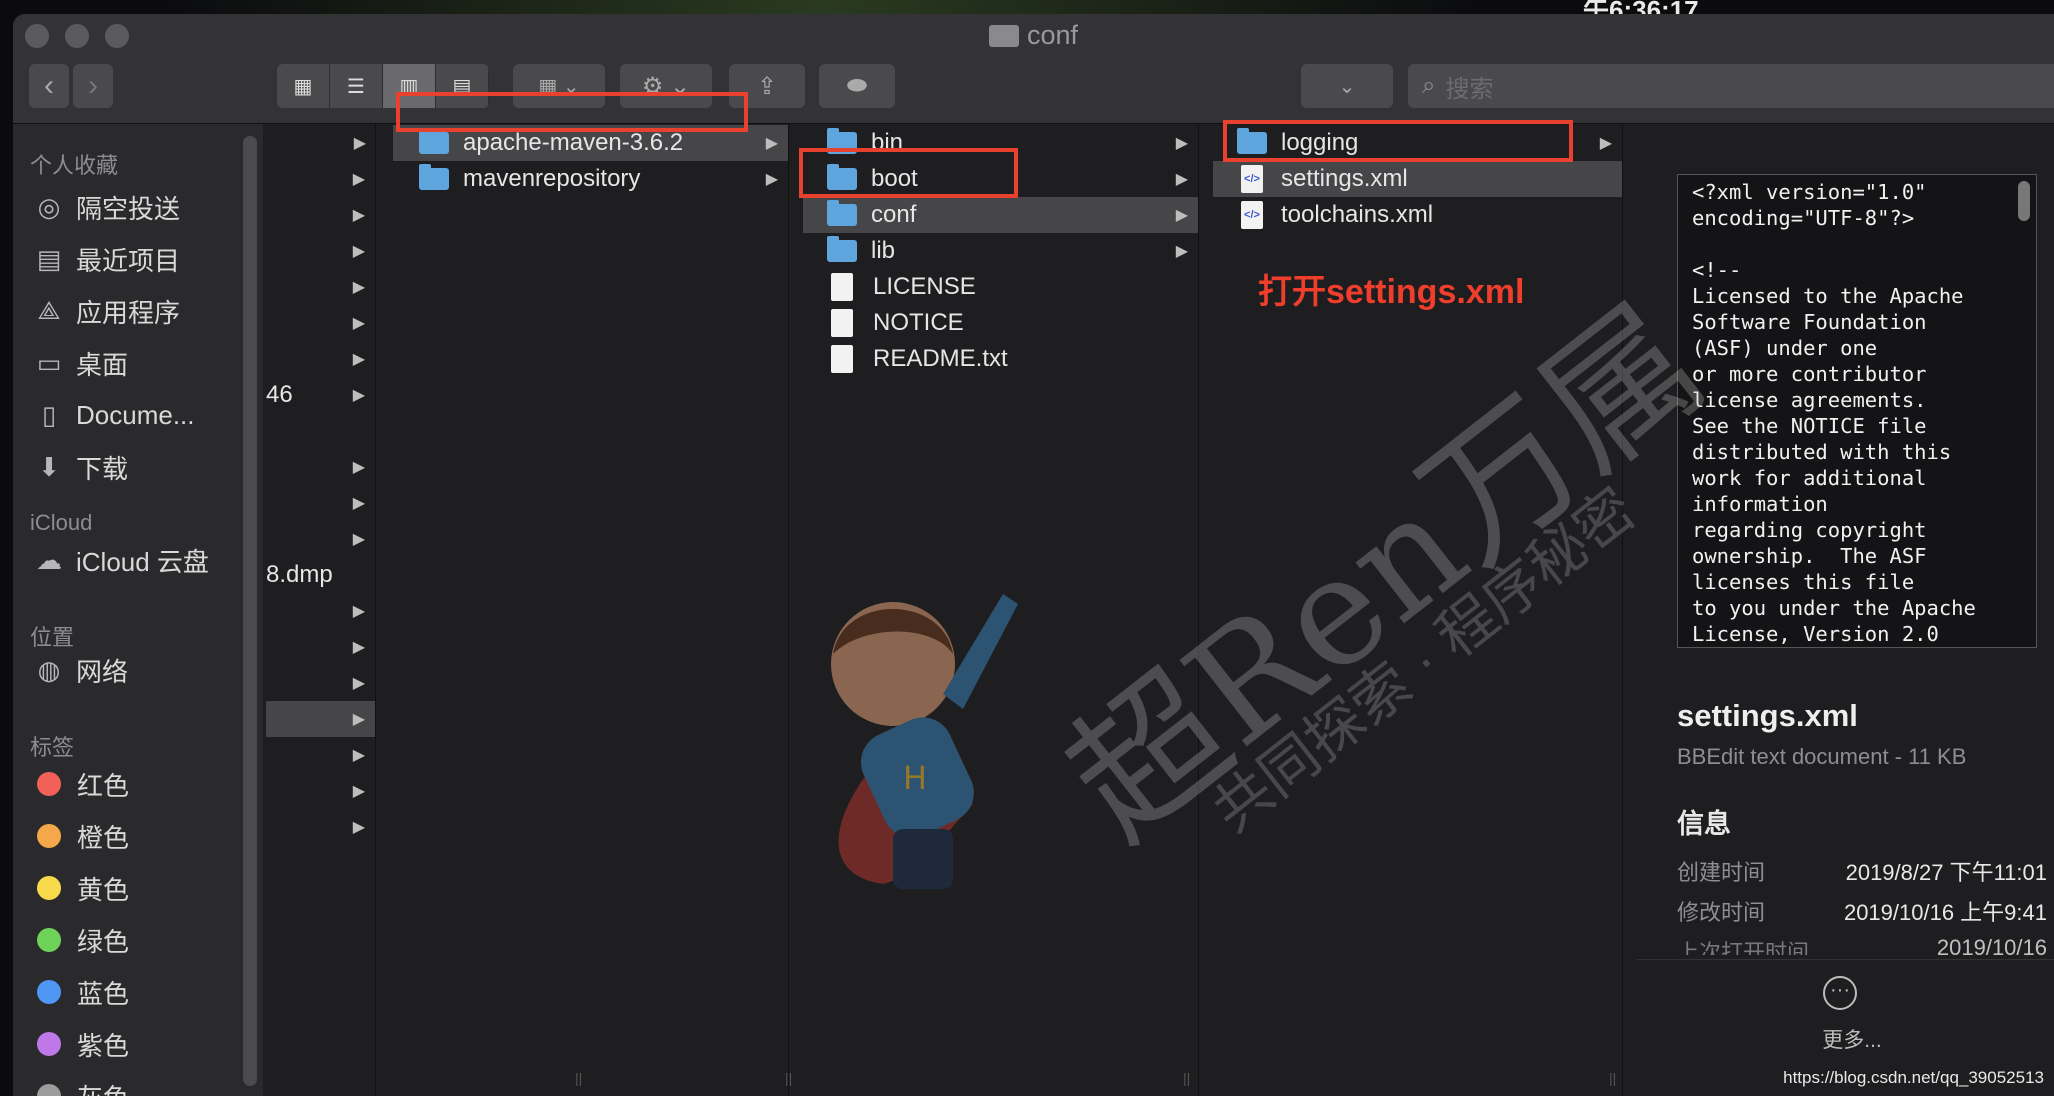 This screenshot has height=1096, width=2054. I want to click on sidebar-item-icloud-drive: ☁ iCloud 云盘, so click(119, 560).